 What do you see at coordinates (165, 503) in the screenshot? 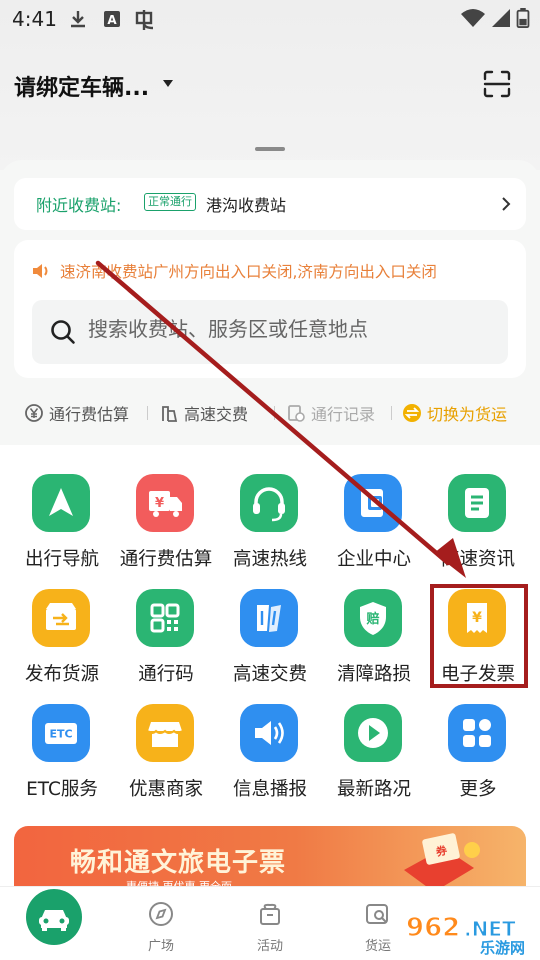
I see `toll-truck-icon: ¥` at bounding box center [165, 503].